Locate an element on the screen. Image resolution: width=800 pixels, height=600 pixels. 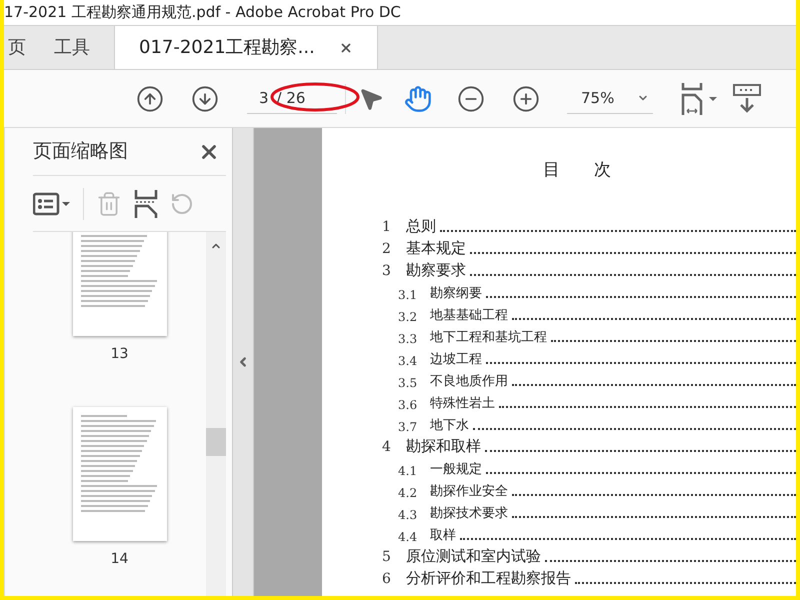
next-page-icon is located at coordinates (205, 98).